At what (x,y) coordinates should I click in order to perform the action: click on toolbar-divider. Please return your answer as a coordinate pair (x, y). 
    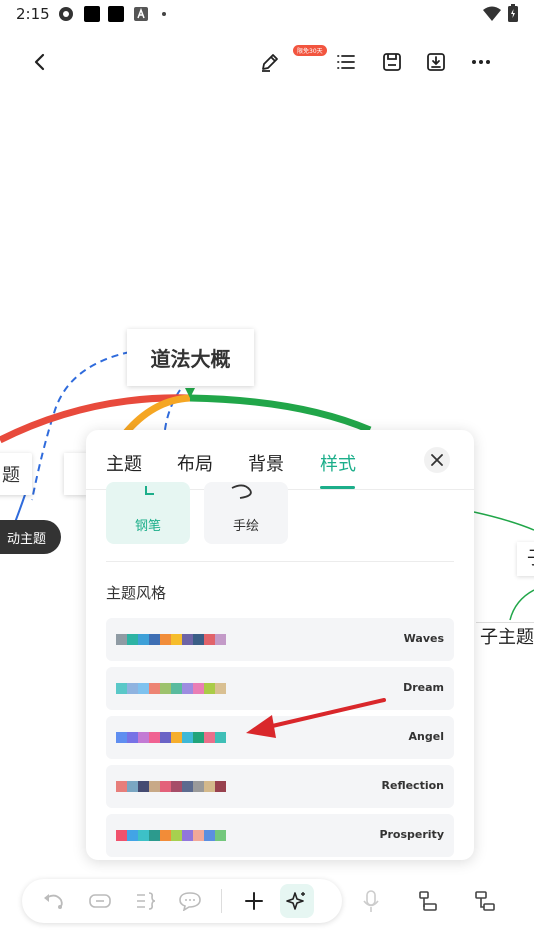
    Looking at the image, I should click on (221, 901).